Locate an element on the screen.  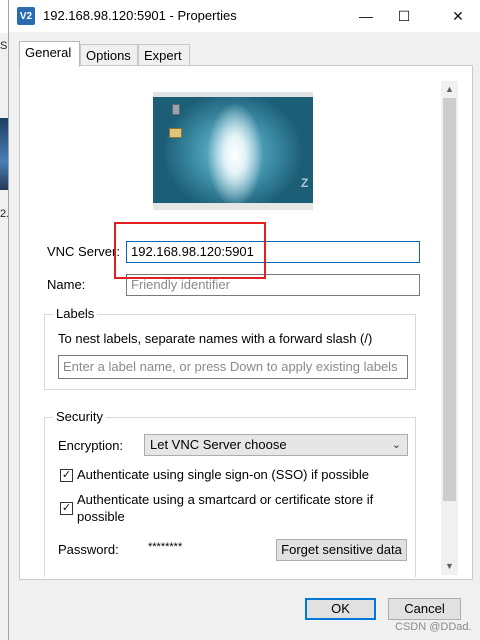
scrollbar-thumb is located at coordinates (449, 299).